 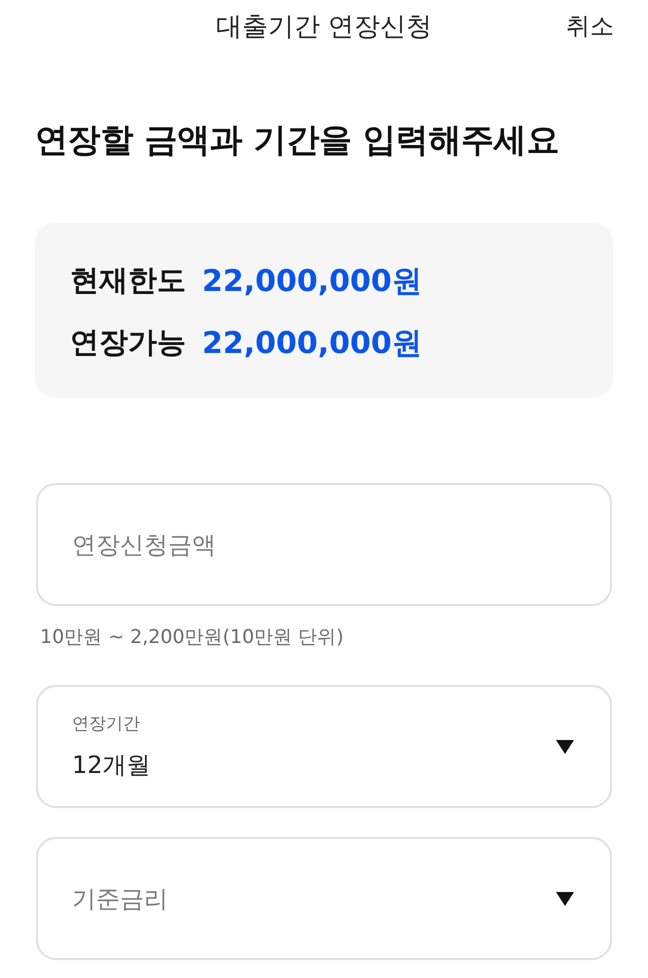 I want to click on cancel-button: 취소, so click(x=590, y=26).